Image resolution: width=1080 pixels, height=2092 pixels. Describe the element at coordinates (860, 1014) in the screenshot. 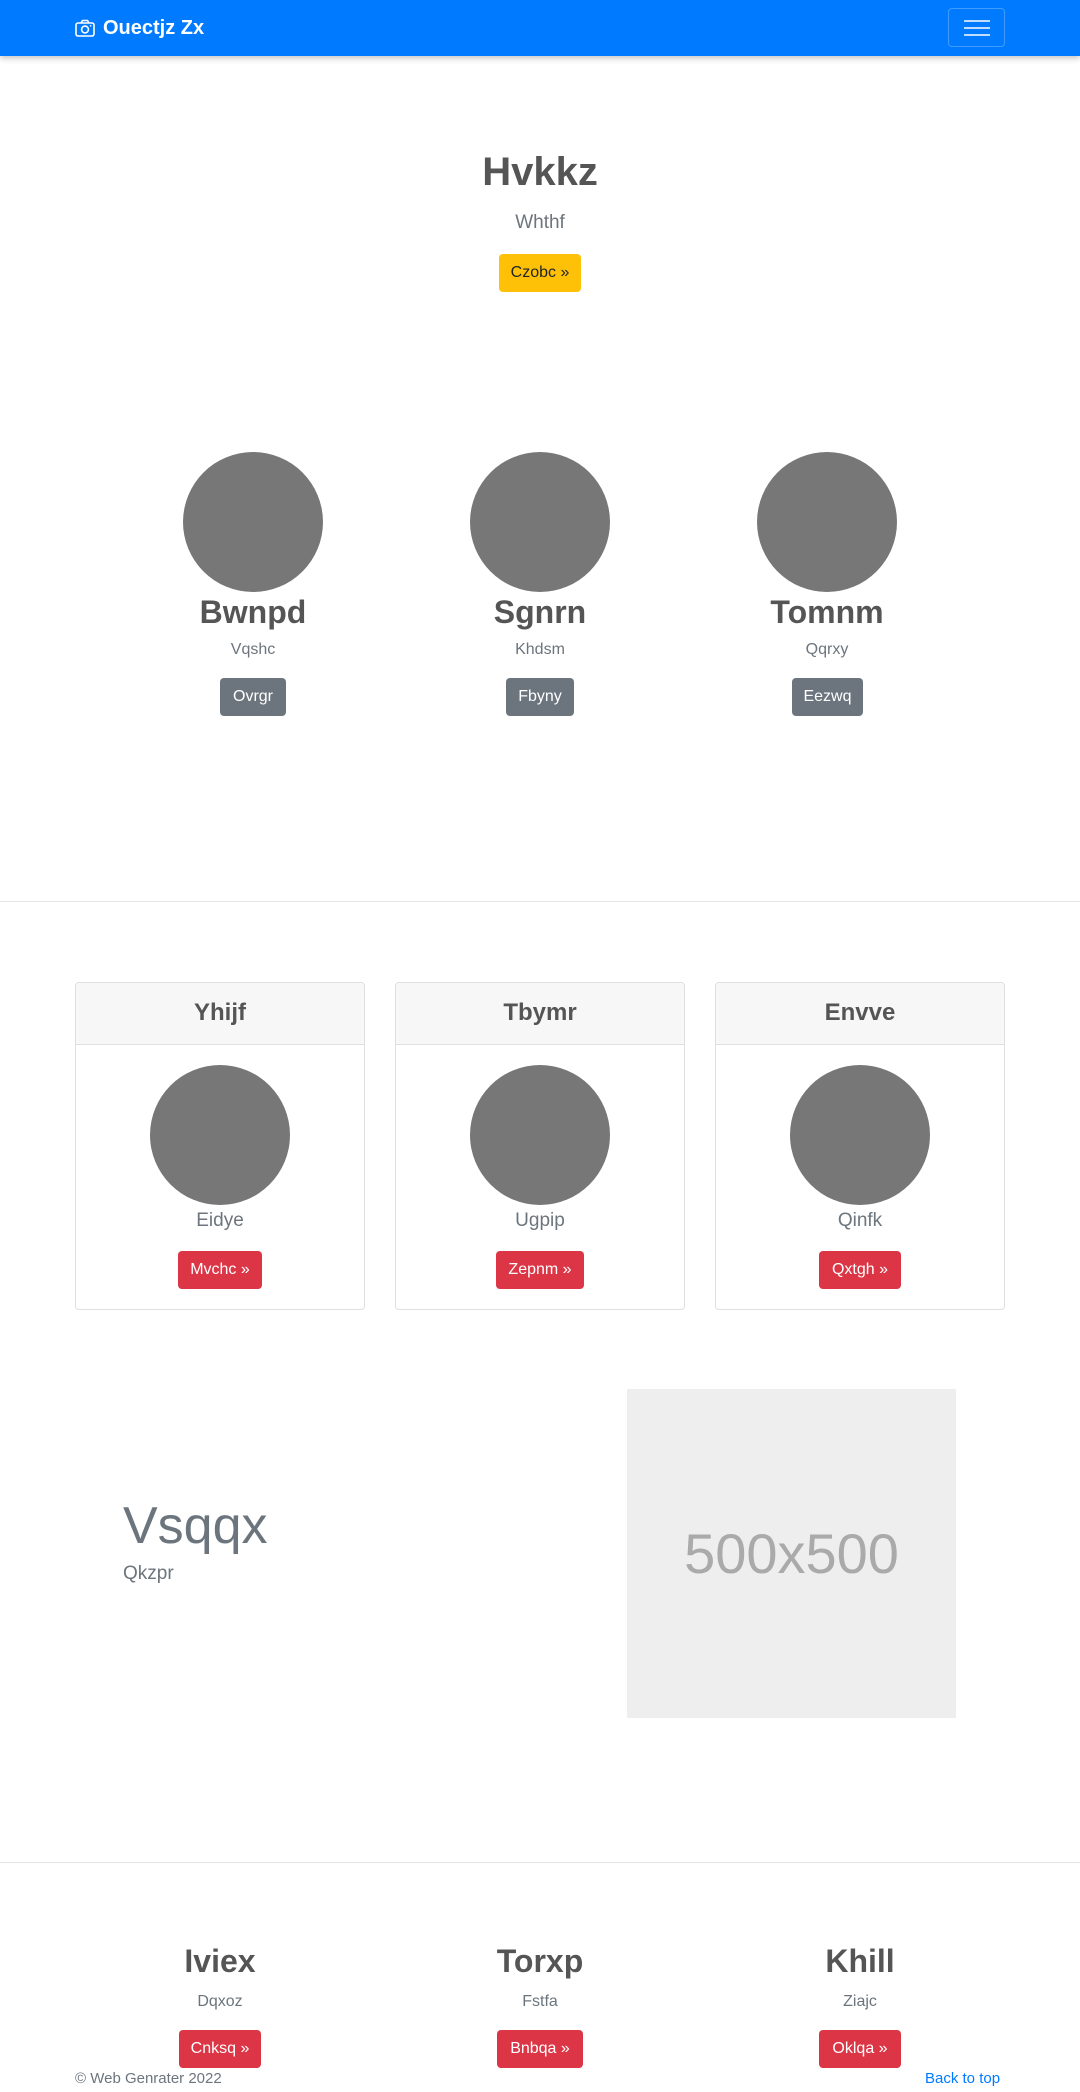

I see `card-header: Envve` at that location.